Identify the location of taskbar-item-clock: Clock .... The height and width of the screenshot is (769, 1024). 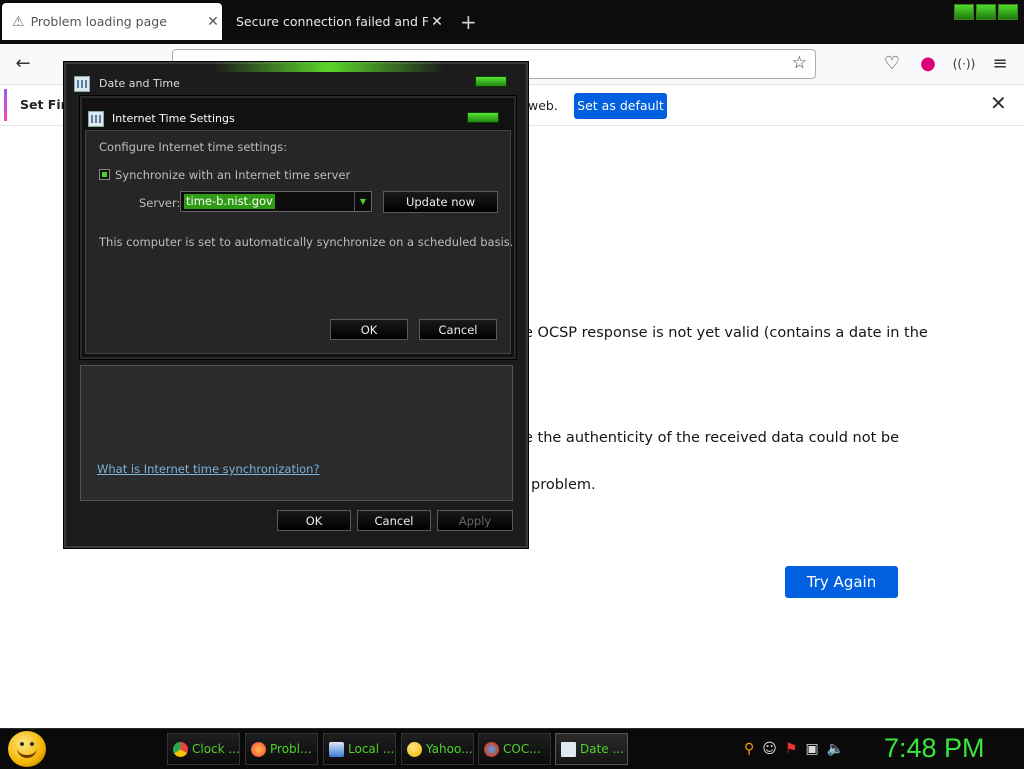
(203, 749).